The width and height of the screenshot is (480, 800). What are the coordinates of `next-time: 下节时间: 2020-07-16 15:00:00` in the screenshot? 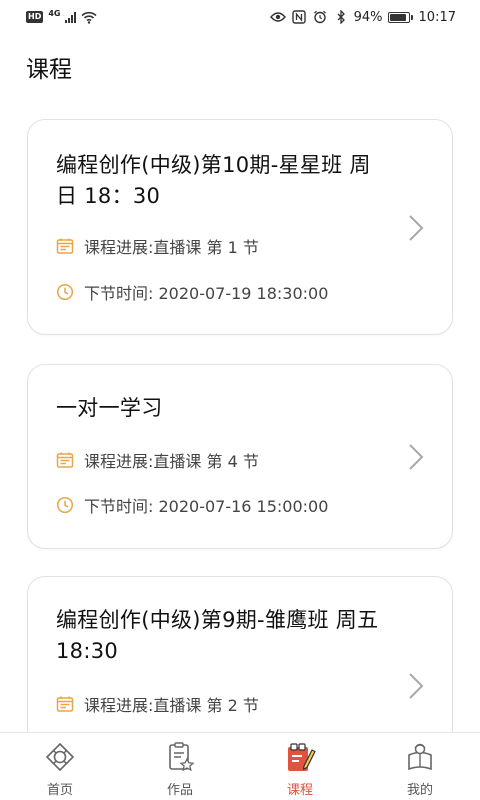 It's located at (206, 506).